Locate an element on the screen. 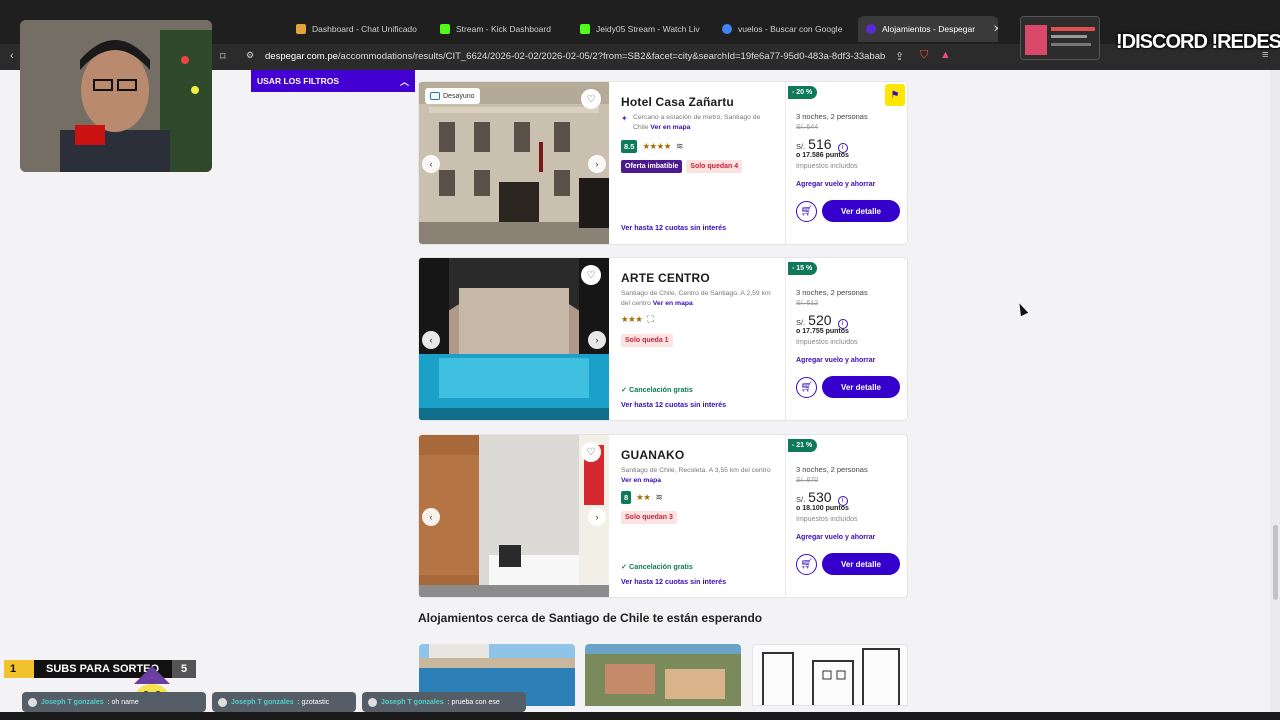 The width and height of the screenshot is (1280, 720). webcam-image is located at coordinates (116, 96).